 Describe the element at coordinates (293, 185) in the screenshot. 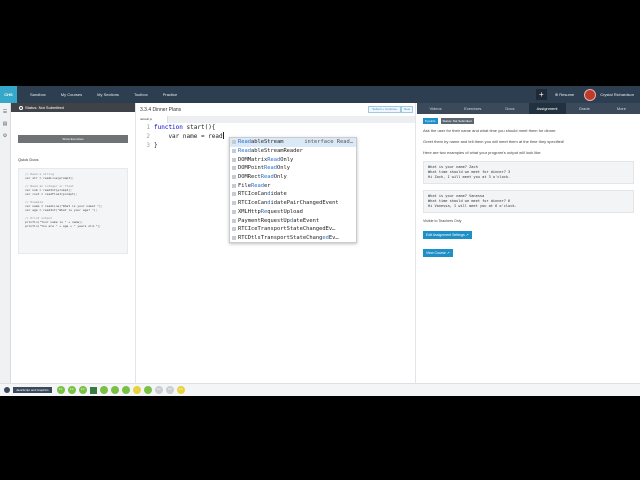

I see `autocomplete-item: File Read er` at that location.